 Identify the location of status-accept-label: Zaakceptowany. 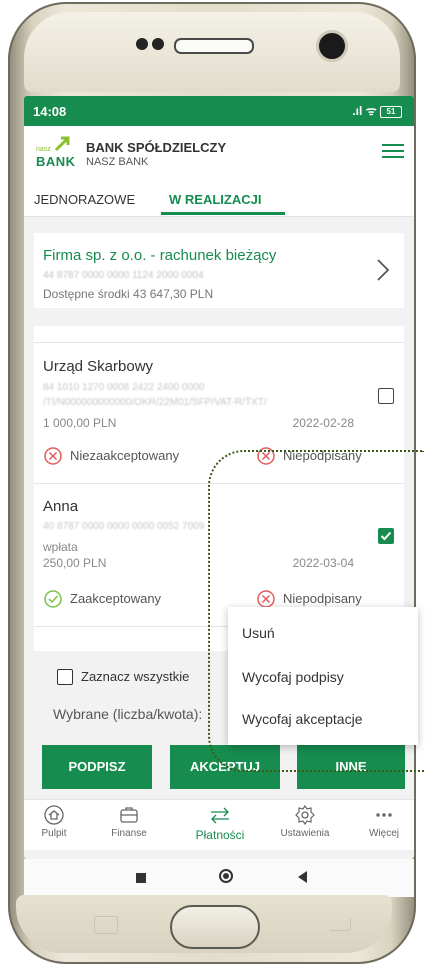
(116, 598).